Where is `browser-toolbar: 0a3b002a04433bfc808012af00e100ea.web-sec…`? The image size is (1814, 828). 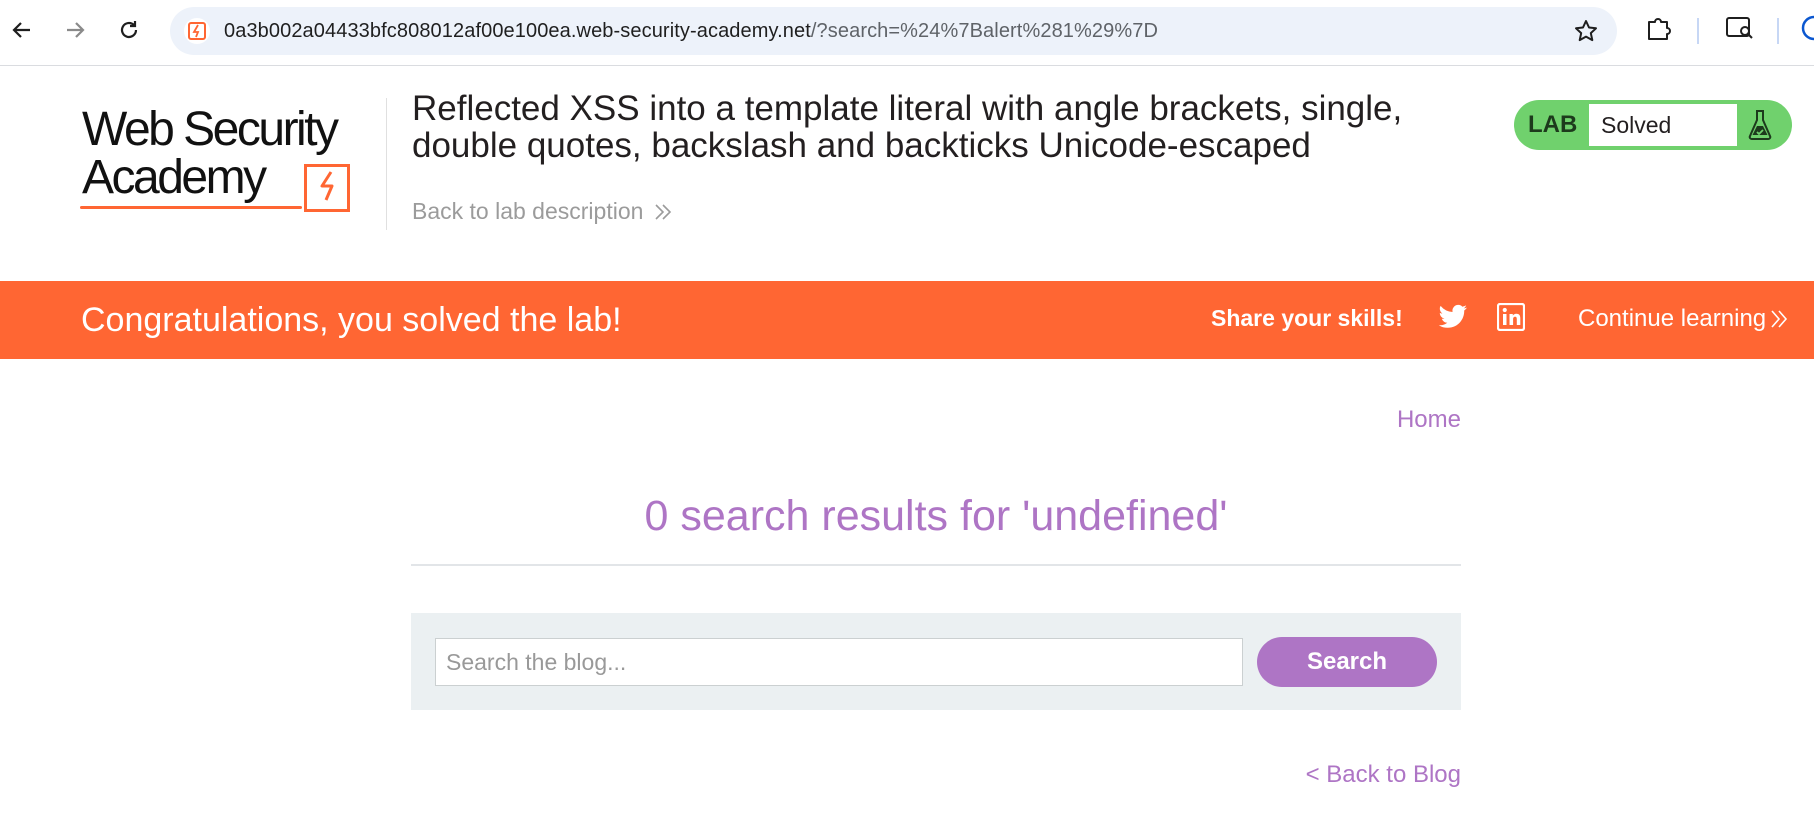
browser-toolbar: 0a3b002a04433bfc808012af00e100ea.web-sec… is located at coordinates (907, 33).